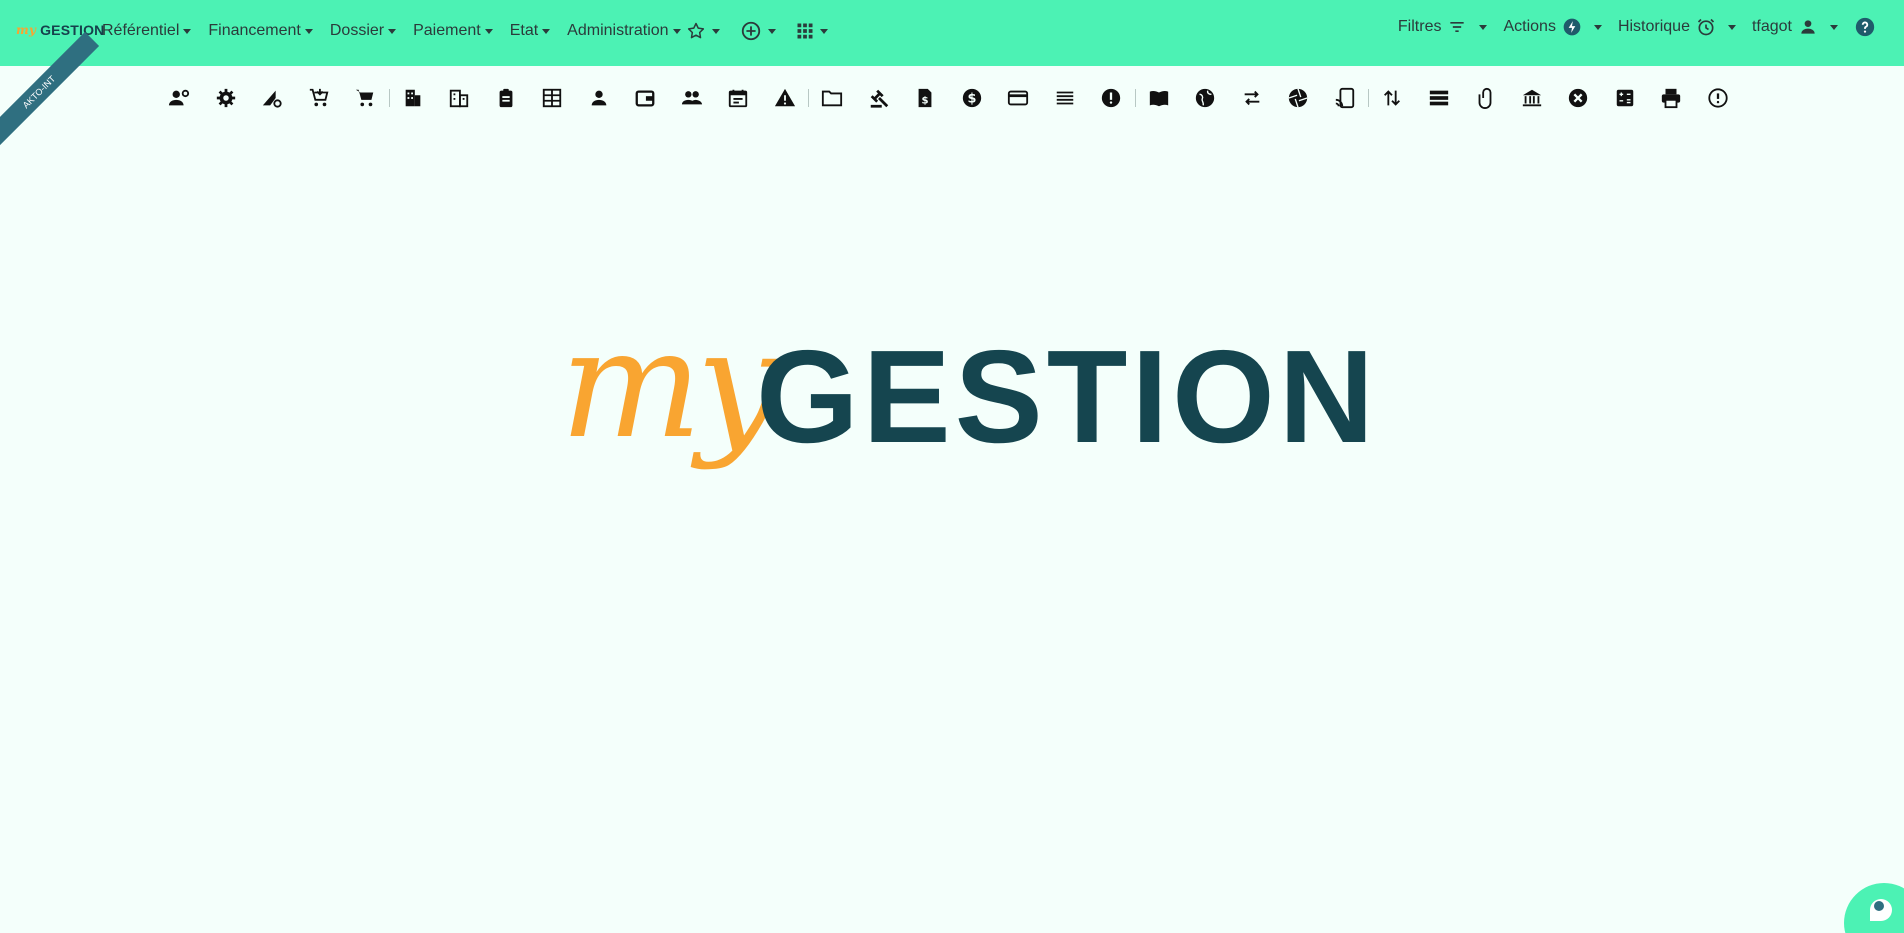  I want to click on alert-circle-icon, so click(1718, 98).